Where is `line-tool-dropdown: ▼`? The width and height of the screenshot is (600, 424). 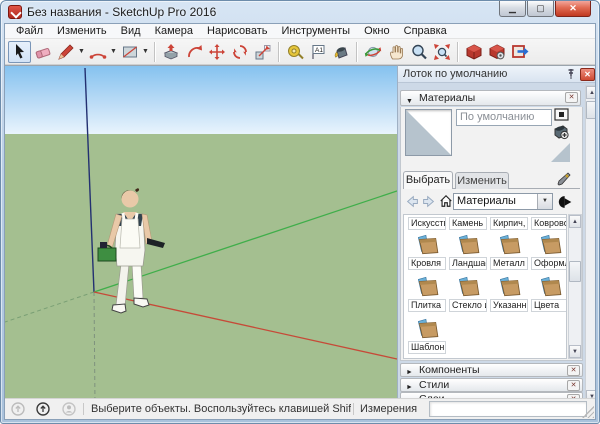 line-tool-dropdown: ▼ is located at coordinates (81, 52).